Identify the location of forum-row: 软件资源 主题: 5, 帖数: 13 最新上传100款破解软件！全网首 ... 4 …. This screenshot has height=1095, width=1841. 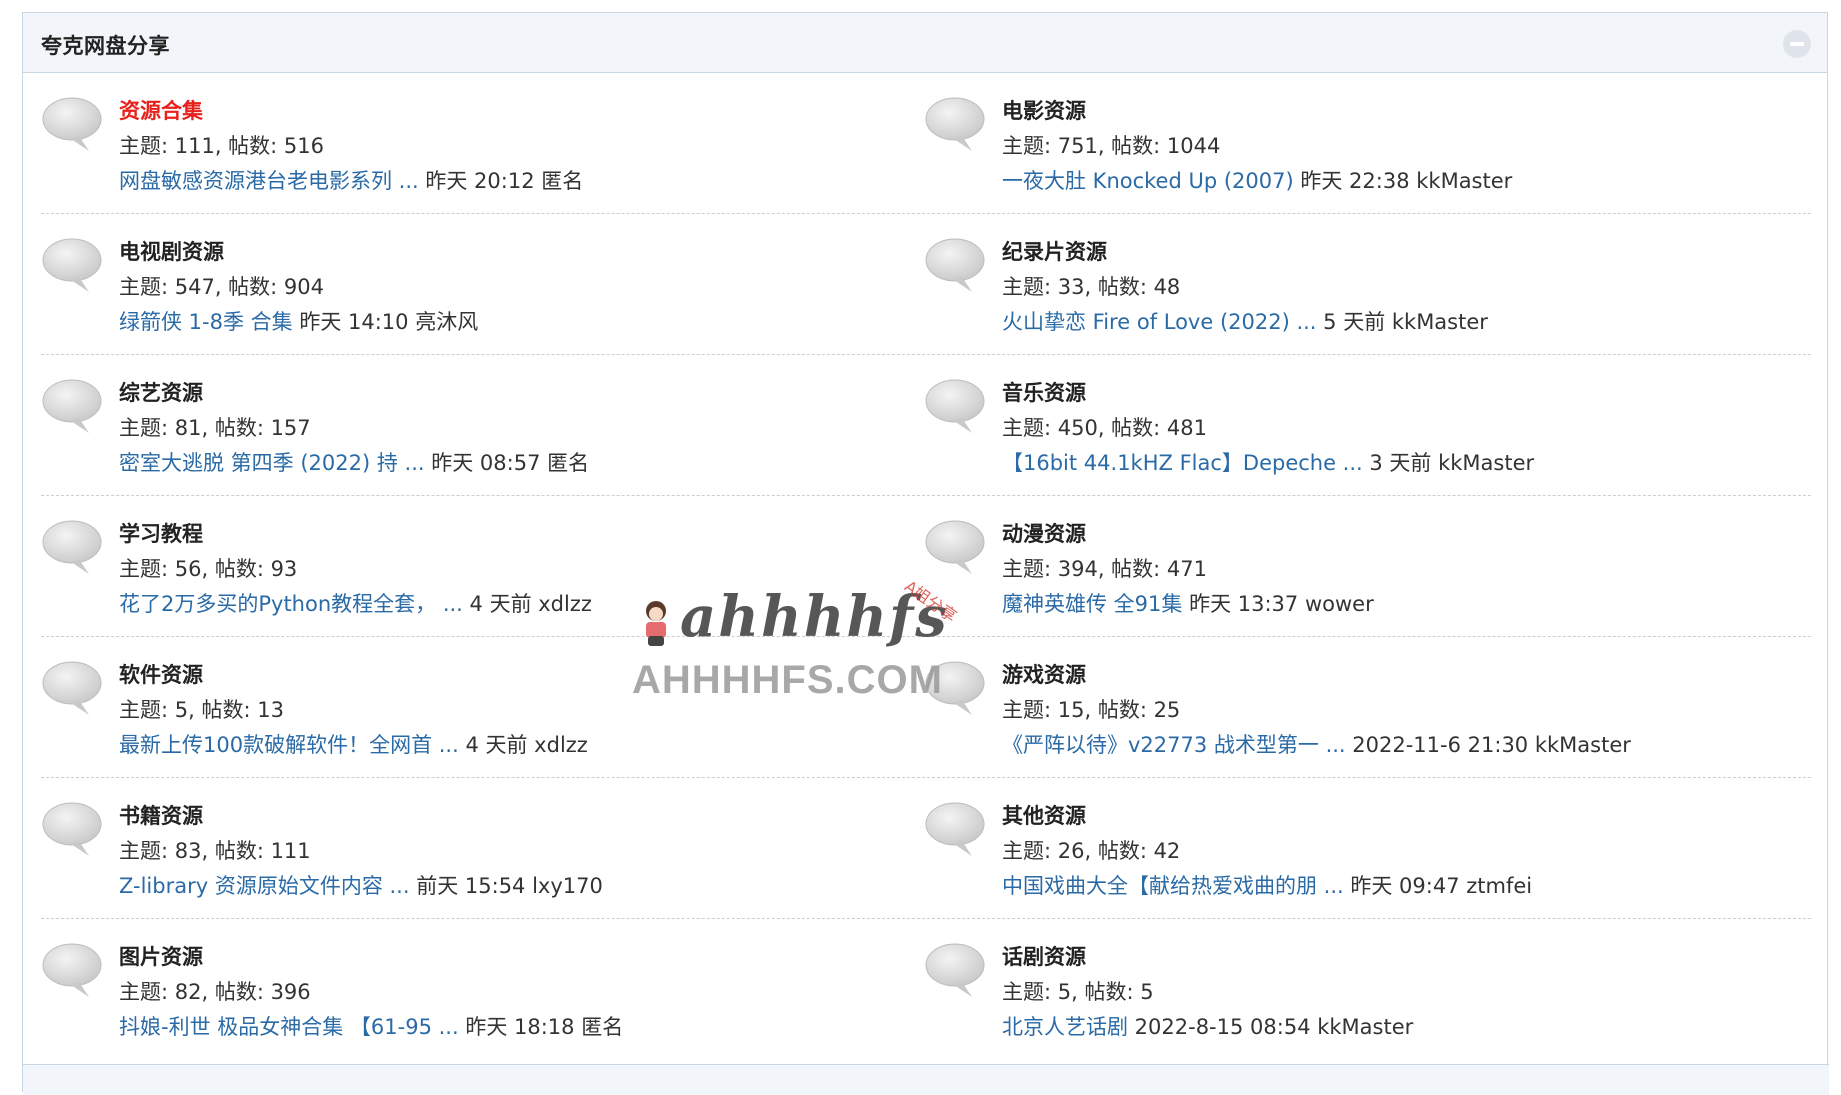
(926, 707).